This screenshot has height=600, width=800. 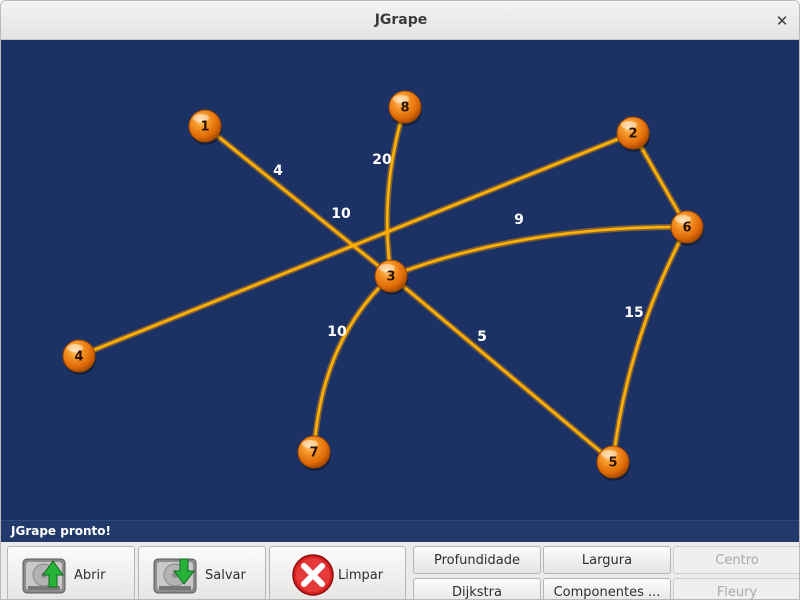 What do you see at coordinates (202, 572) in the screenshot?
I see `save-button: Salvar` at bounding box center [202, 572].